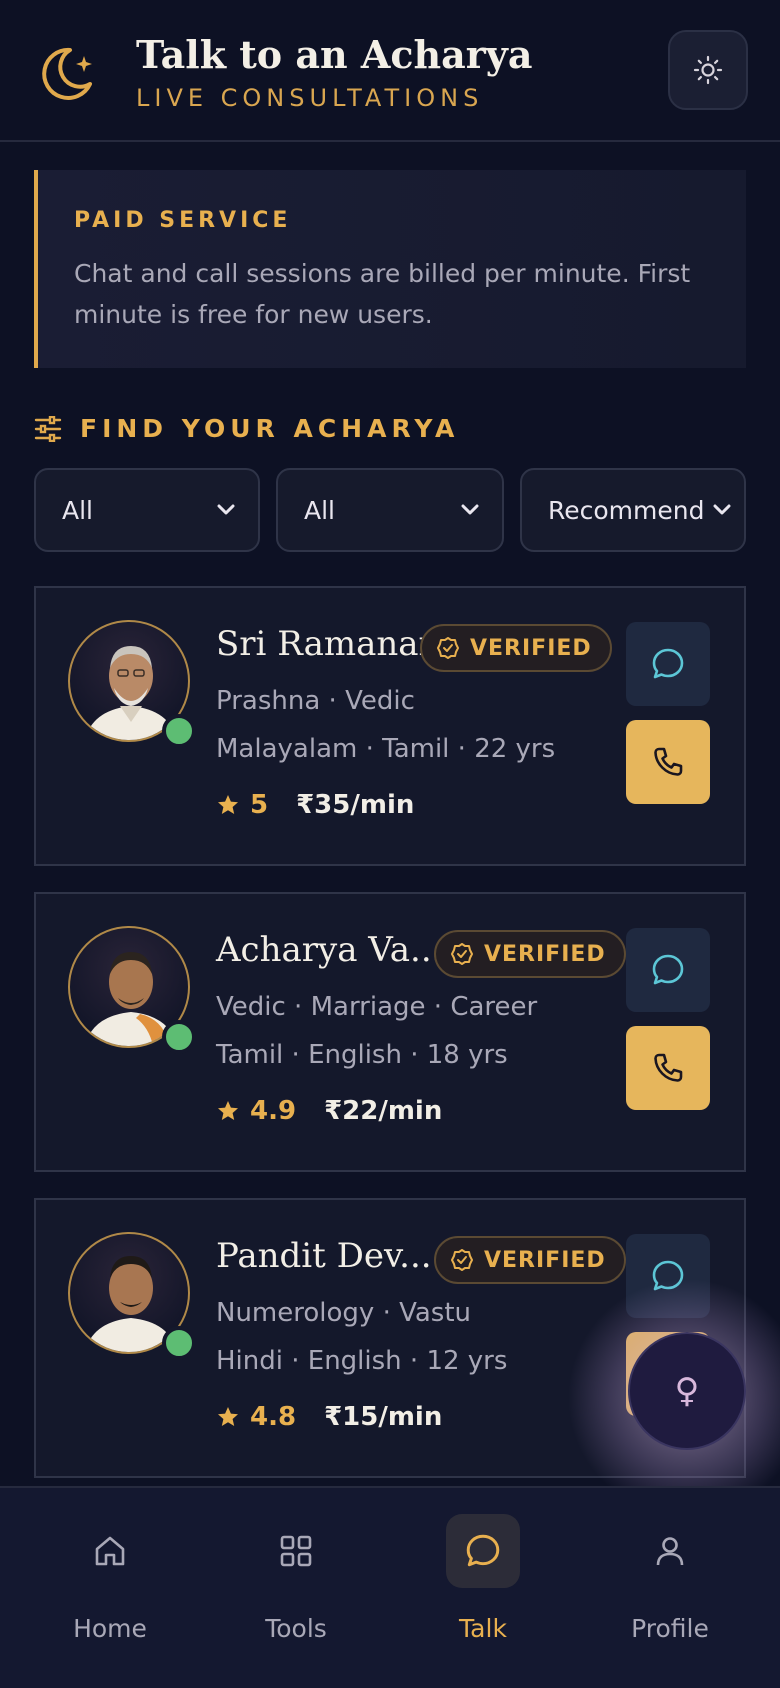 The height and width of the screenshot is (1688, 780). I want to click on nav-item-home: Home, so click(110, 1589).